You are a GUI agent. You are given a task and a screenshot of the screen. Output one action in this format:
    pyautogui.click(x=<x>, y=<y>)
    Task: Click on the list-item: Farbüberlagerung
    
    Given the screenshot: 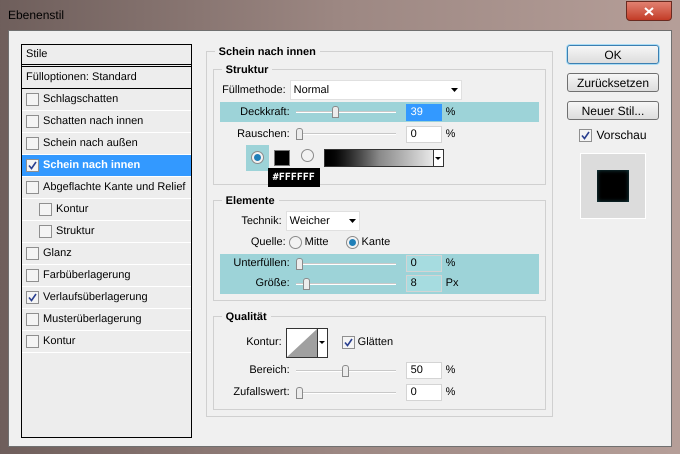 What is the action you would take?
    pyautogui.click(x=106, y=276)
    